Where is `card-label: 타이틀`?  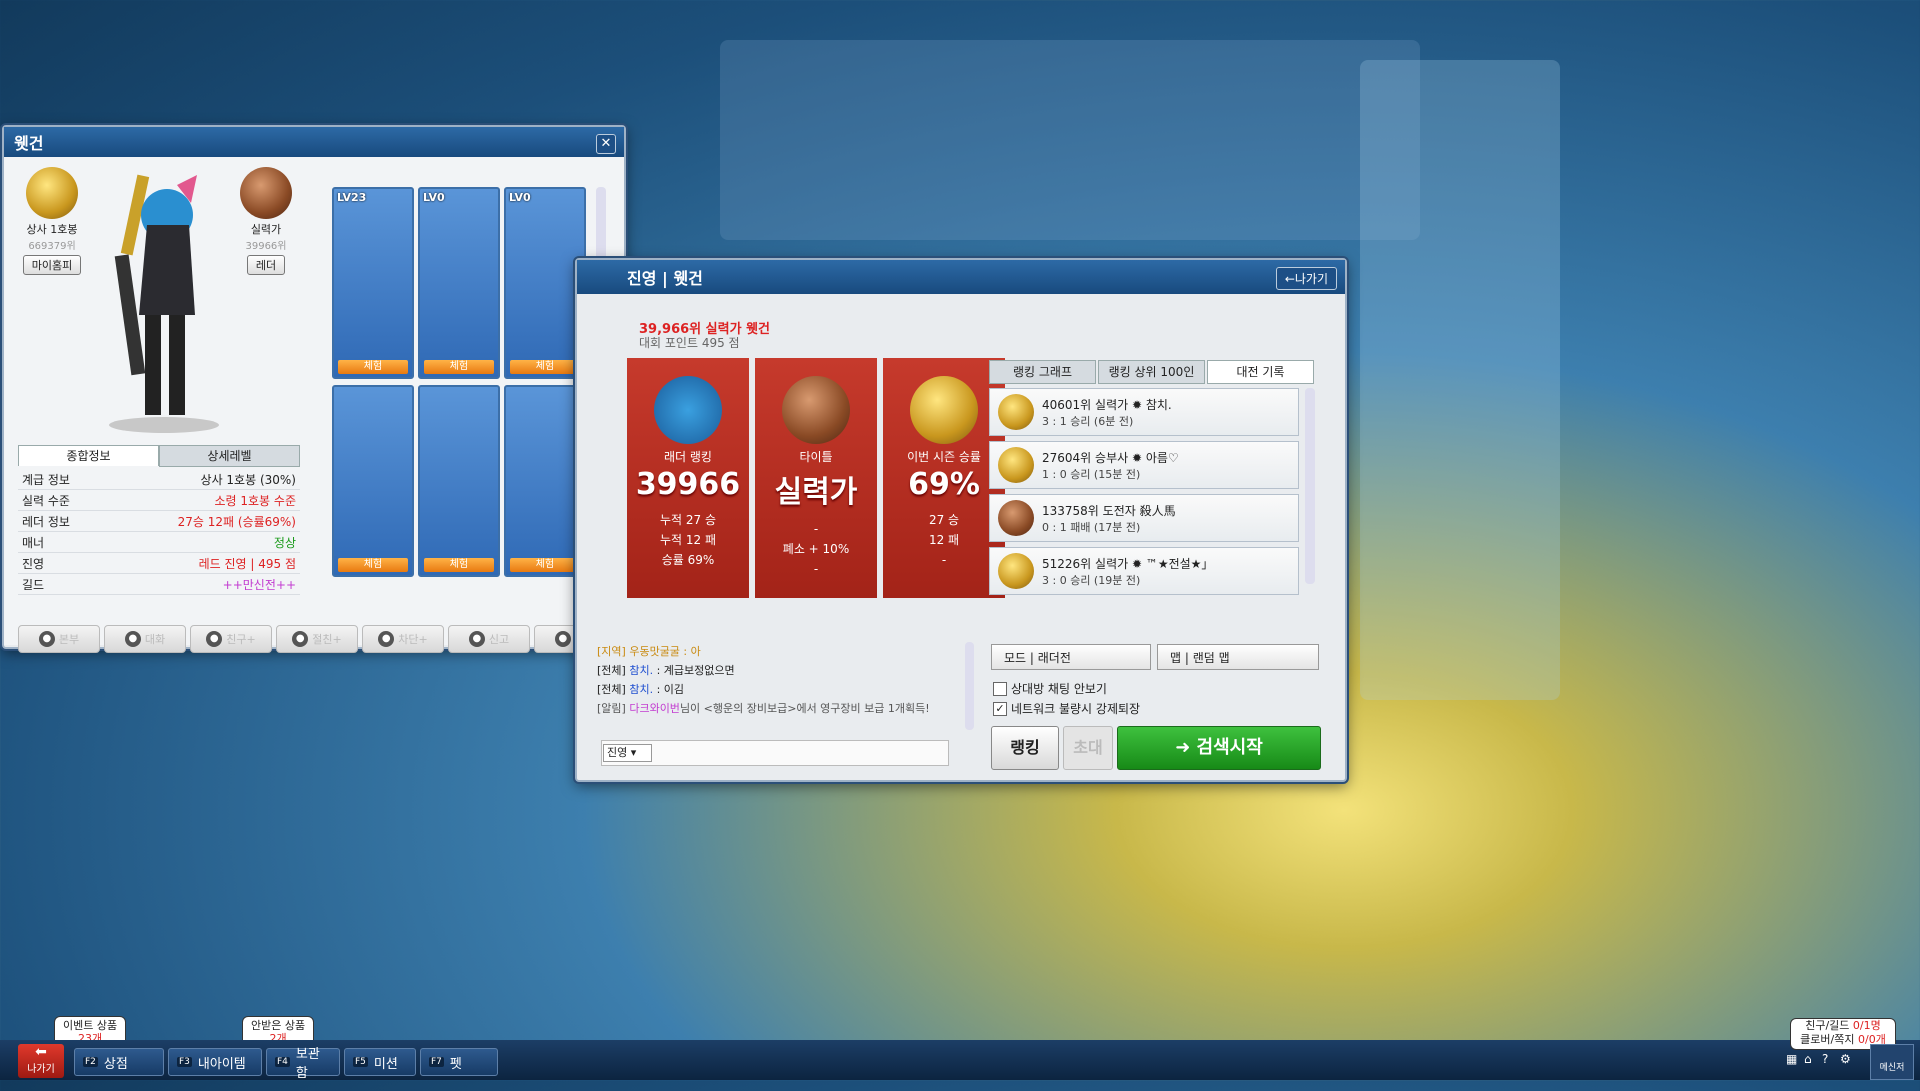
card-label: 타이틀 is located at coordinates (816, 457).